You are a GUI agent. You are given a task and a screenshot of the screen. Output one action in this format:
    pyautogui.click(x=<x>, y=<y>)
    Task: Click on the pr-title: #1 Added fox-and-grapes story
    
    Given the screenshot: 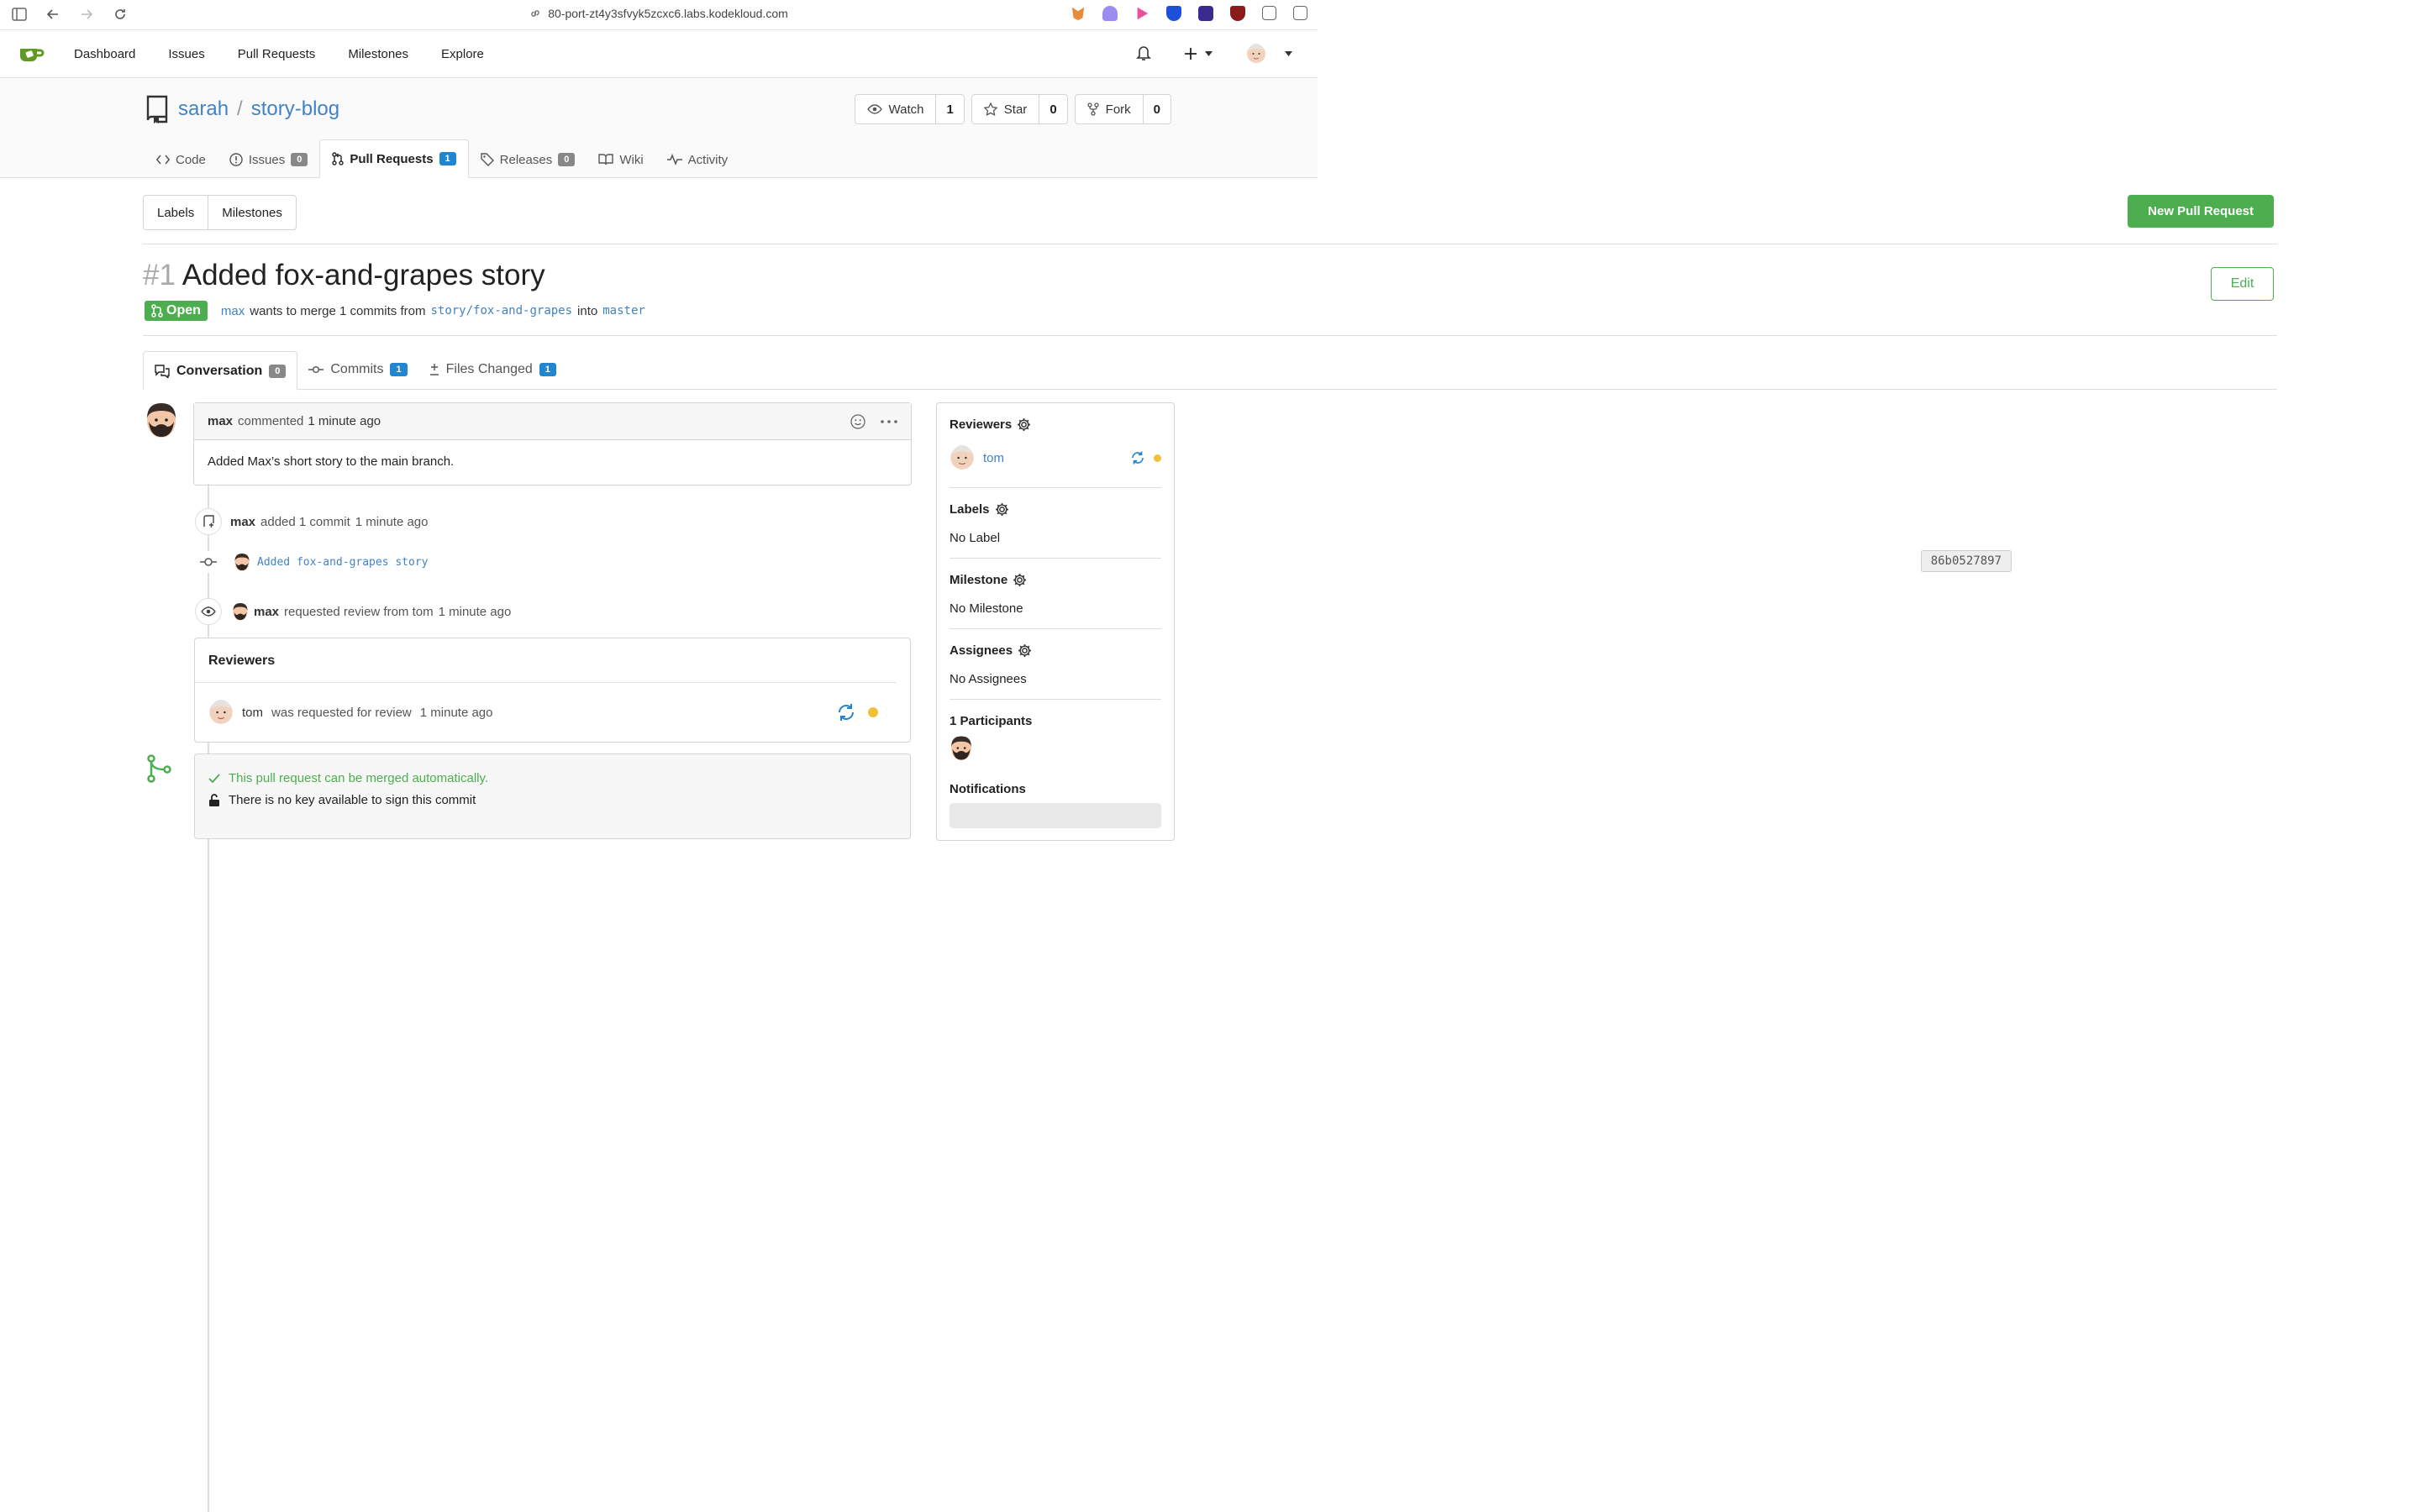 What is the action you would take?
    pyautogui.click(x=344, y=275)
    